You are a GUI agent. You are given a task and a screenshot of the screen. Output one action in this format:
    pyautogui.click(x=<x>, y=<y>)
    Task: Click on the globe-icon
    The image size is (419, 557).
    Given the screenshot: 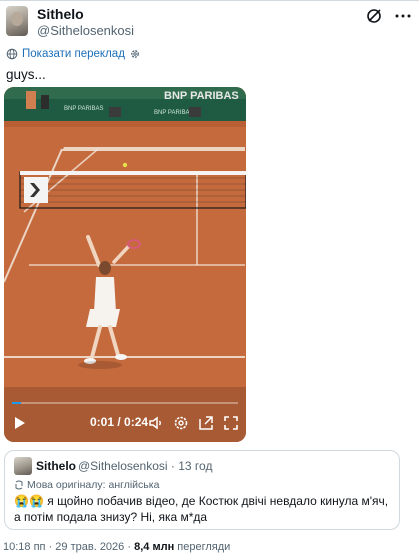 What is the action you would take?
    pyautogui.click(x=12, y=54)
    